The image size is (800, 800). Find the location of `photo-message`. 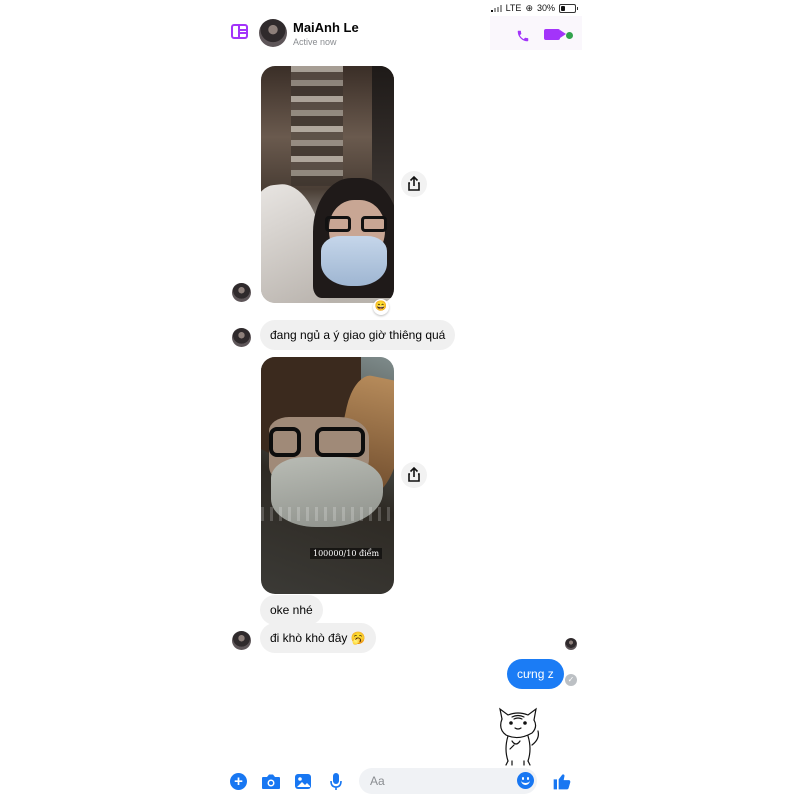

photo-message is located at coordinates (327, 184).